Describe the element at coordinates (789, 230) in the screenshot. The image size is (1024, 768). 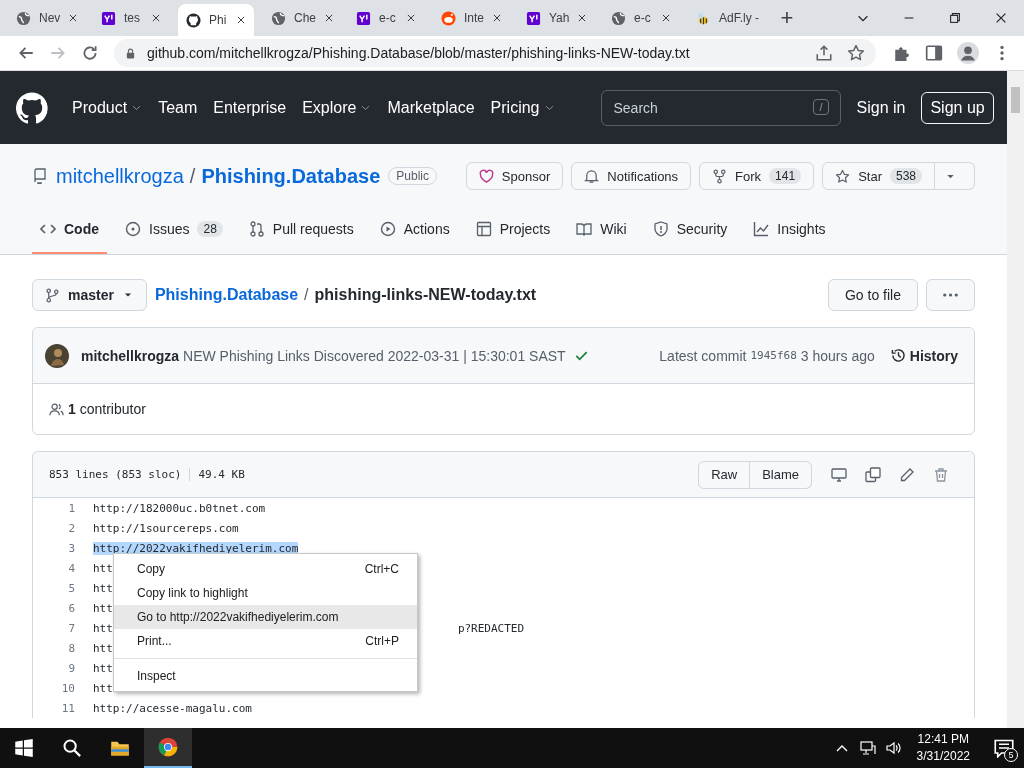
I see `repo-tab: Insights` at that location.